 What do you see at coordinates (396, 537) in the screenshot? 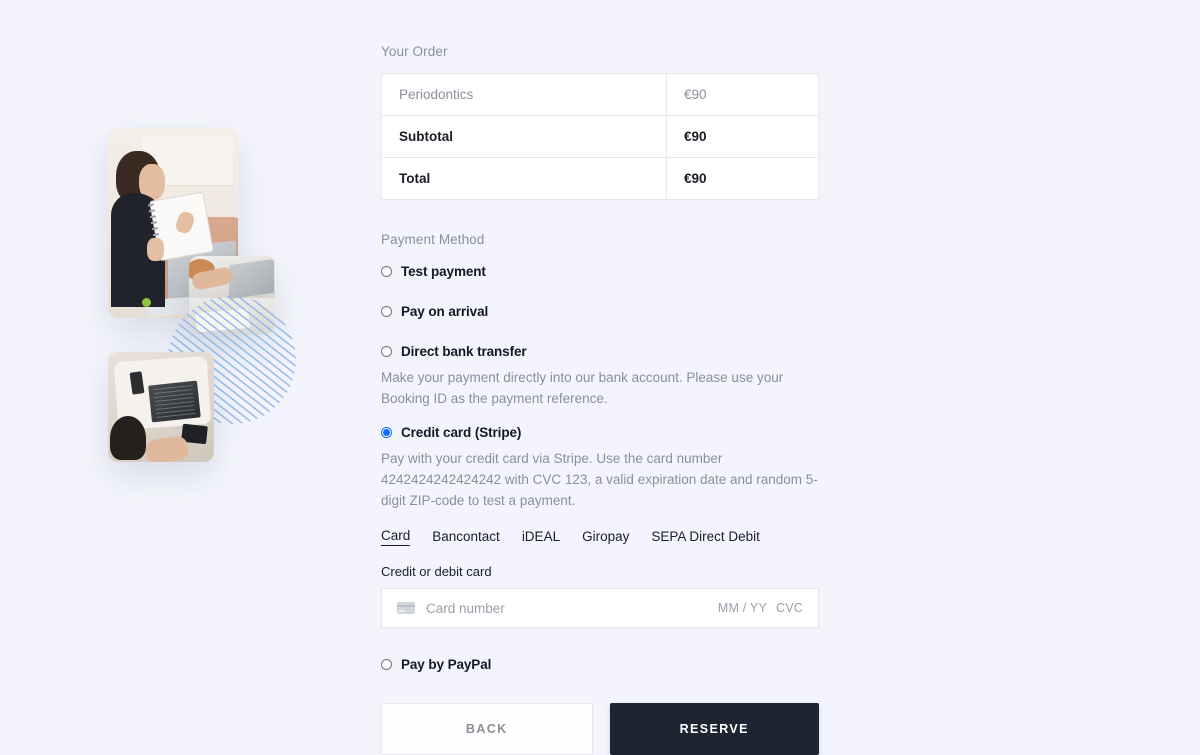
I see `tab-card: Card` at bounding box center [396, 537].